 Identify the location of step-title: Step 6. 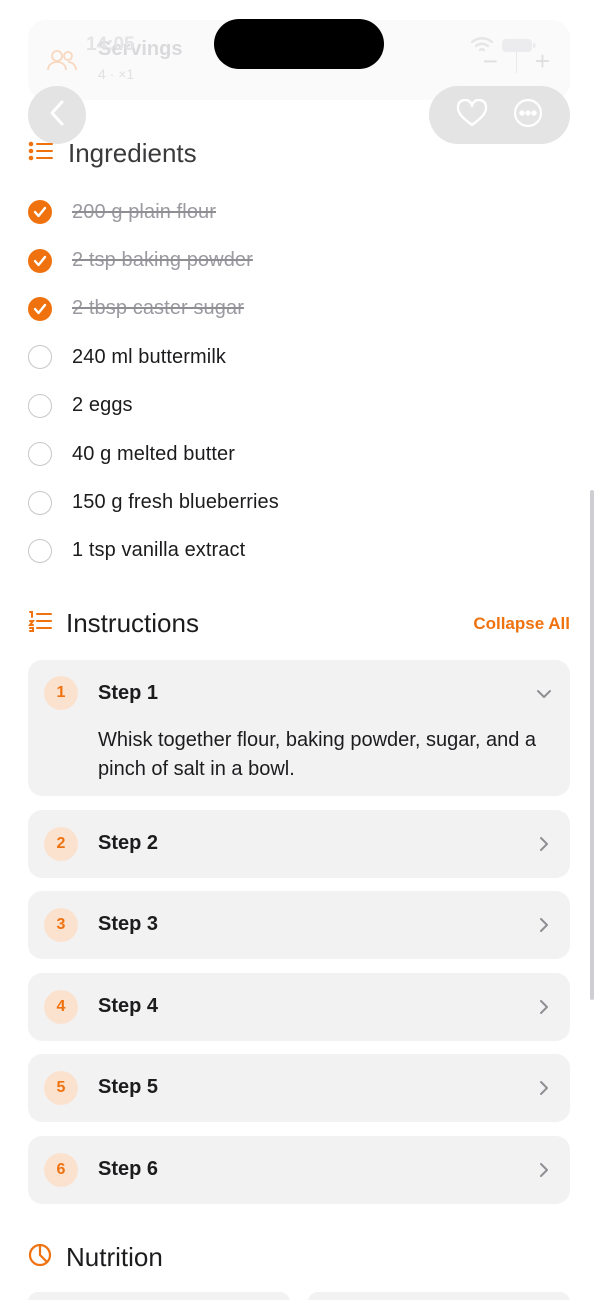
(128, 1169).